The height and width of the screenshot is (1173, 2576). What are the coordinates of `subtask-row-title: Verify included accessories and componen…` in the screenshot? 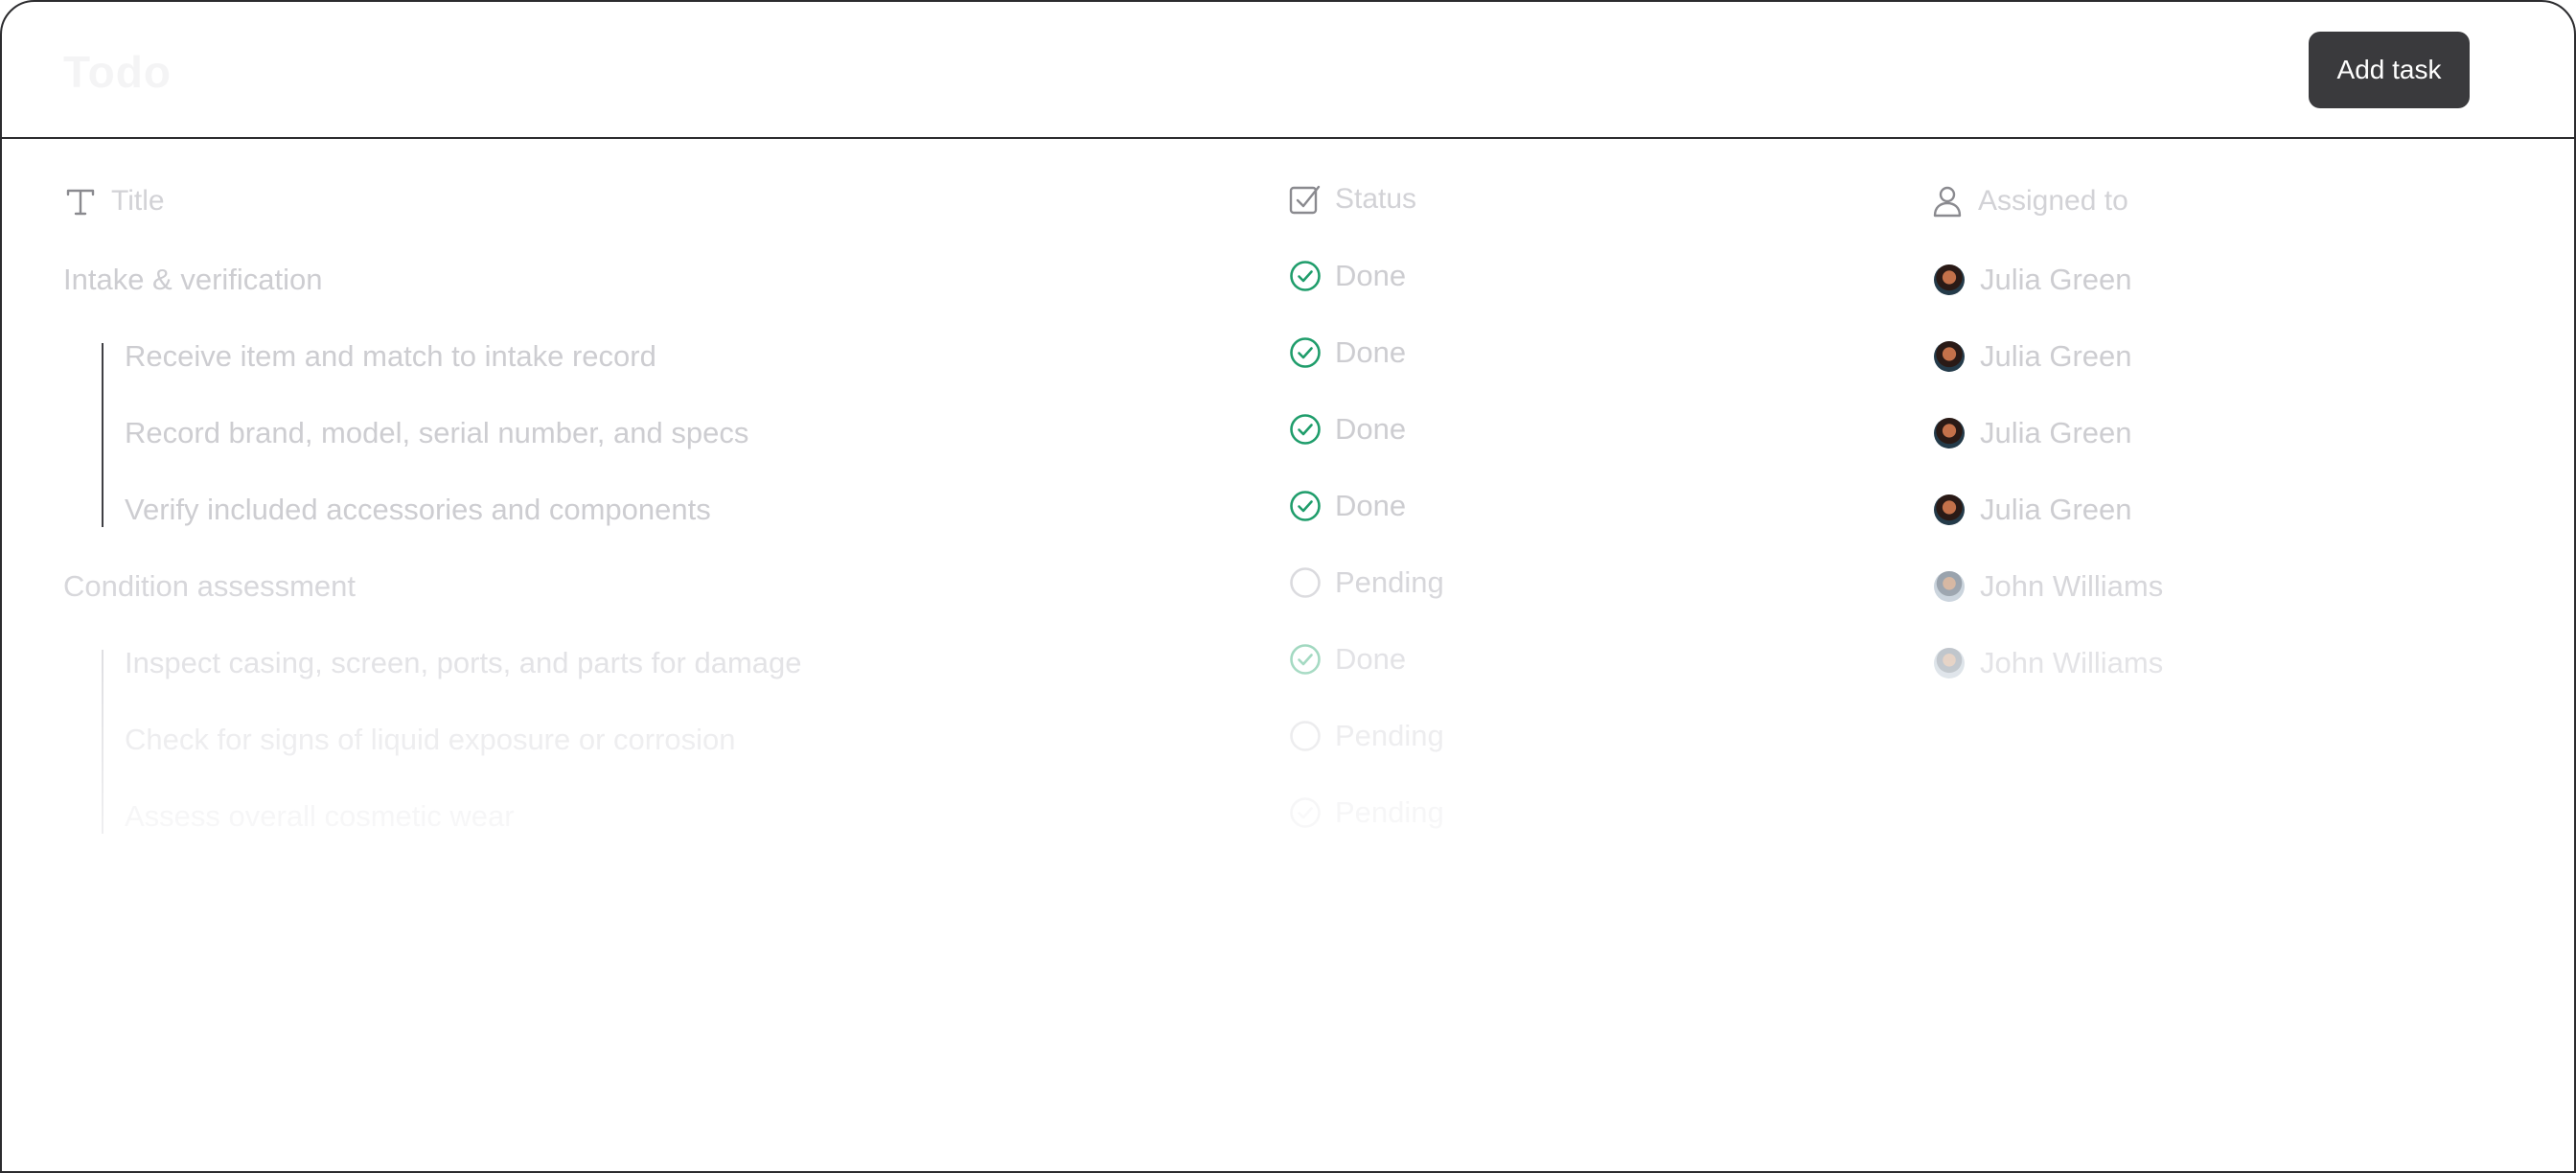 It's located at (418, 510).